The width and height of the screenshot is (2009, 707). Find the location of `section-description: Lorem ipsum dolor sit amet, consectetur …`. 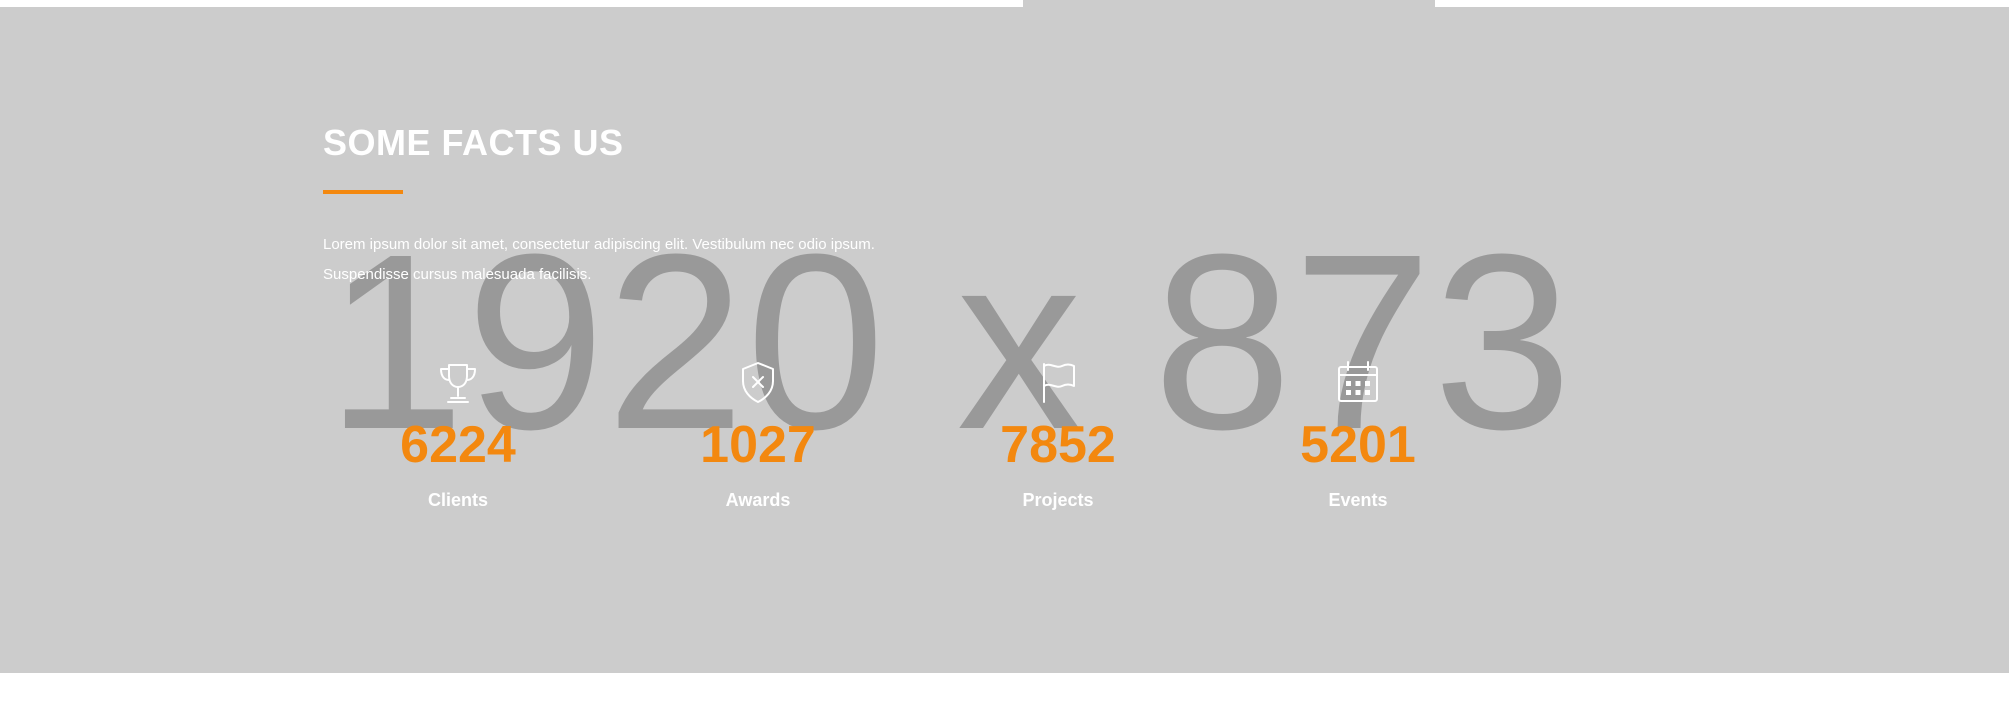

section-description: Lorem ipsum dolor sit amet, consectetur … is located at coordinates (599, 259).